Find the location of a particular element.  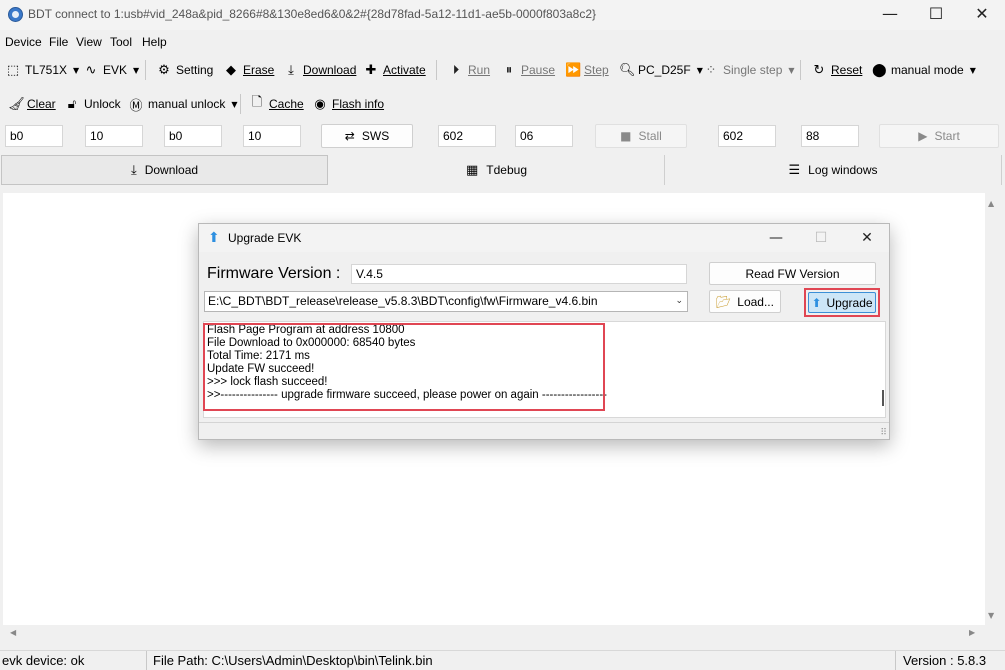

chevron-down-icon: ⌄ is located at coordinates (679, 301).